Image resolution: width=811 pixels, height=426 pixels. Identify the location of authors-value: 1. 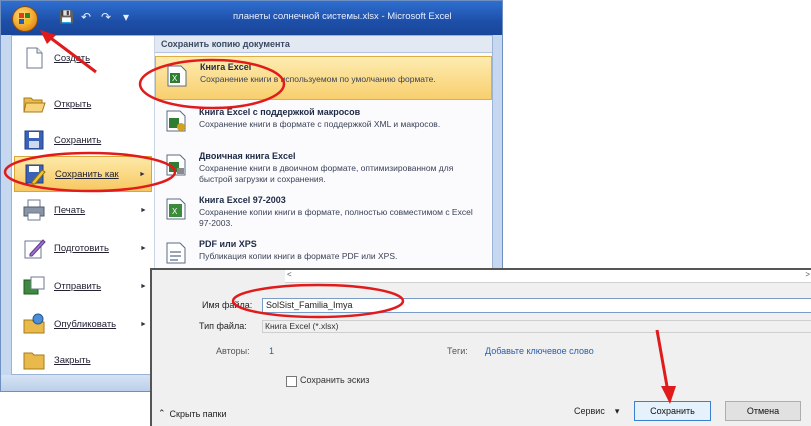
(271, 351).